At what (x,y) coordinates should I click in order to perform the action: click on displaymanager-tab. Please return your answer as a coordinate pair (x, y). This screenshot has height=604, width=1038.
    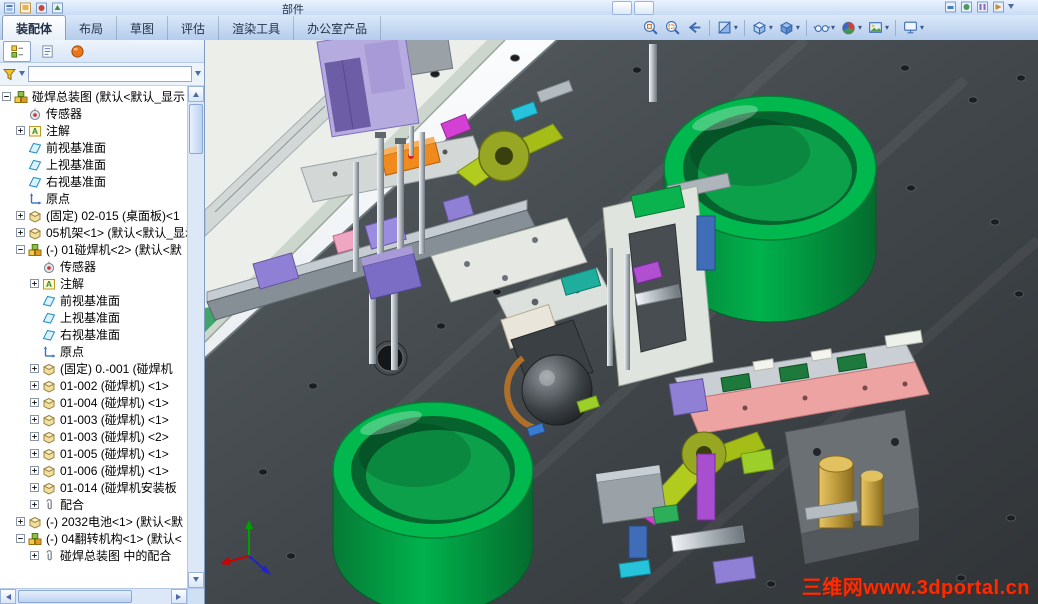
    Looking at the image, I should click on (77, 51).